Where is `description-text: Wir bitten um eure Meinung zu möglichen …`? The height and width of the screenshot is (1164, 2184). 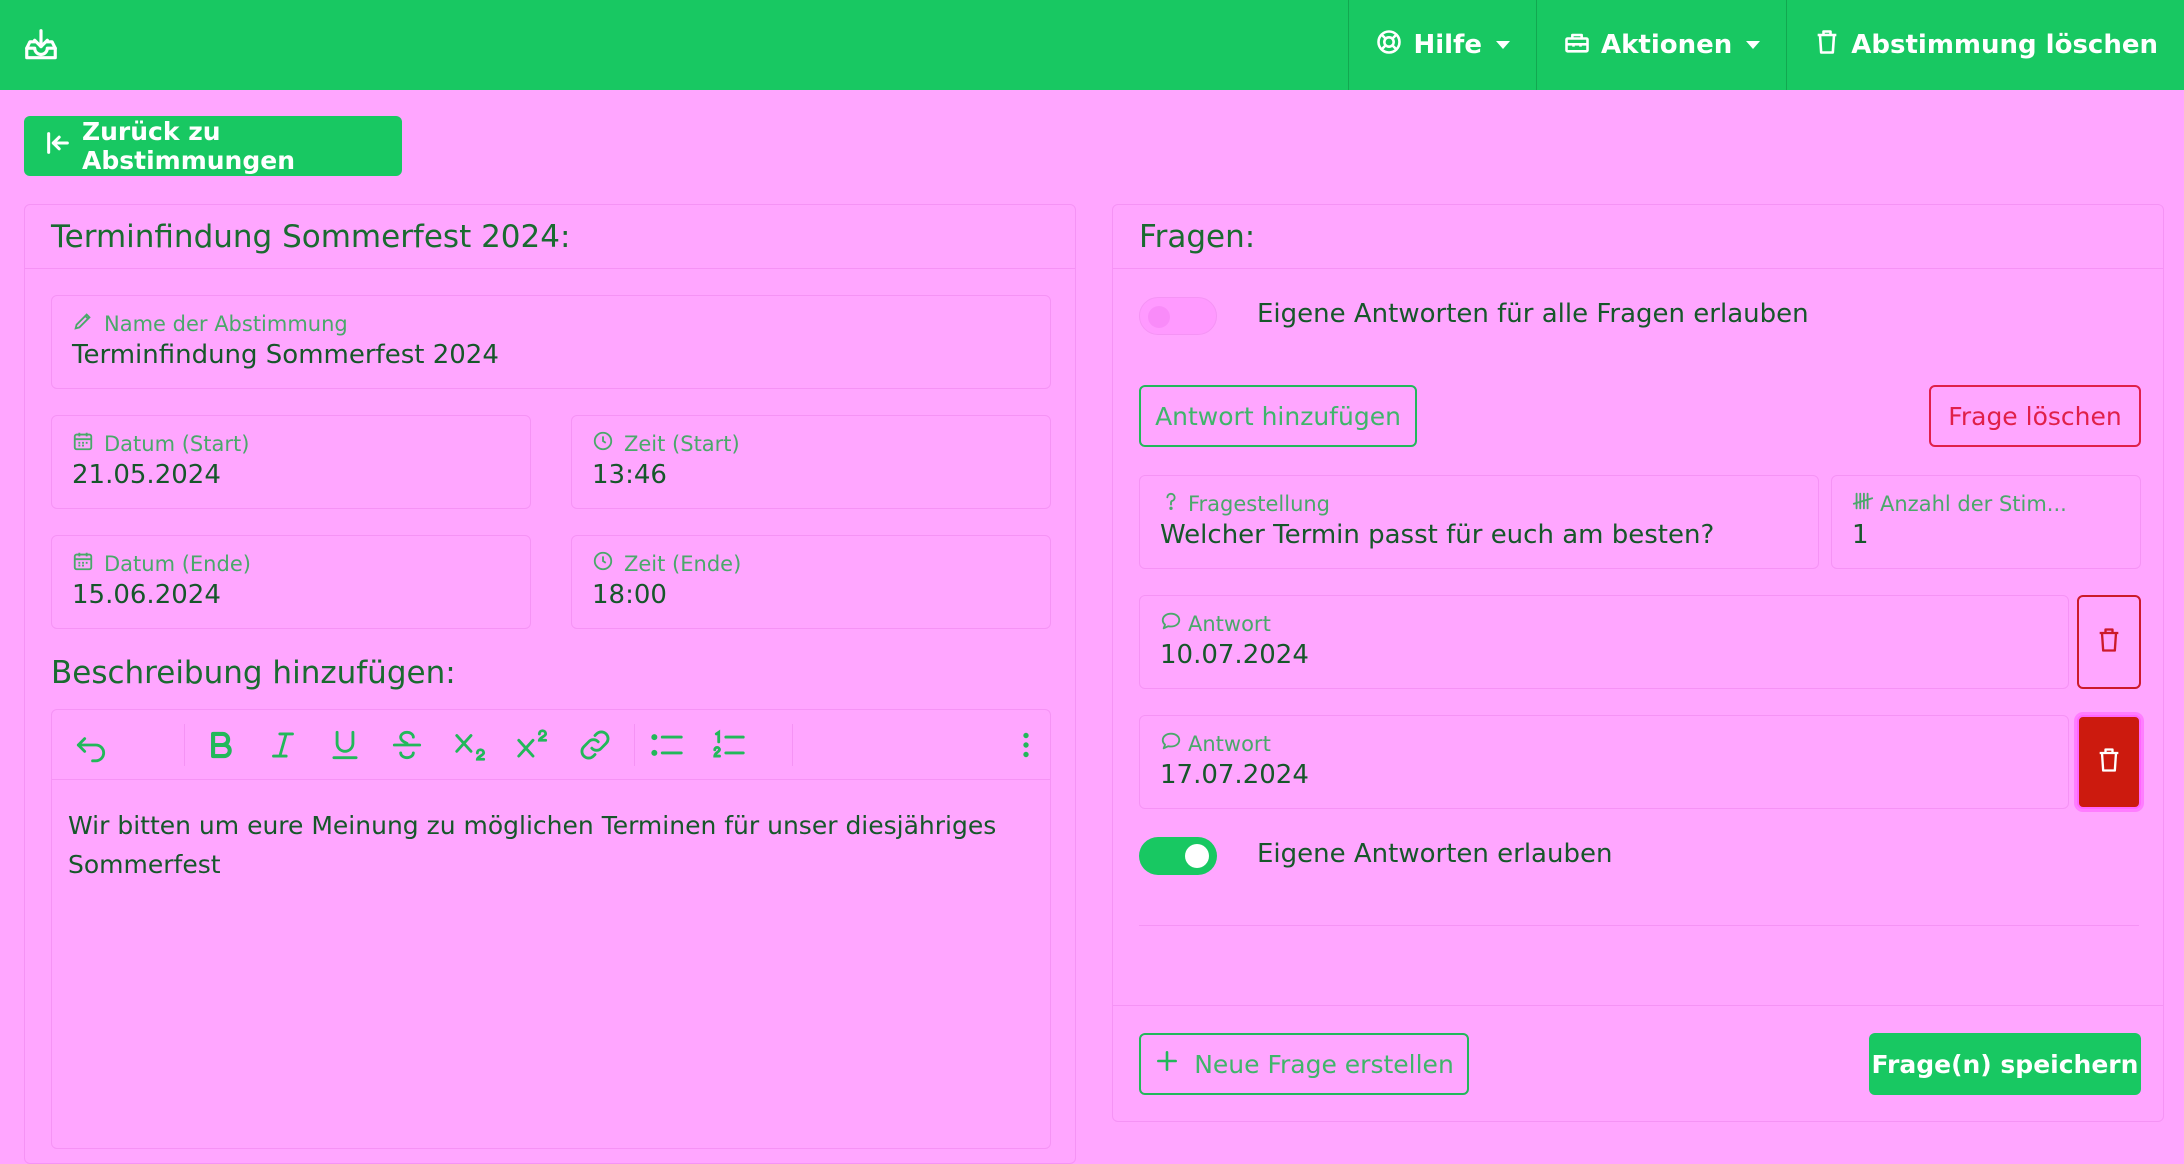 description-text: Wir bitten um eure Meinung zu möglichen … is located at coordinates (548, 845).